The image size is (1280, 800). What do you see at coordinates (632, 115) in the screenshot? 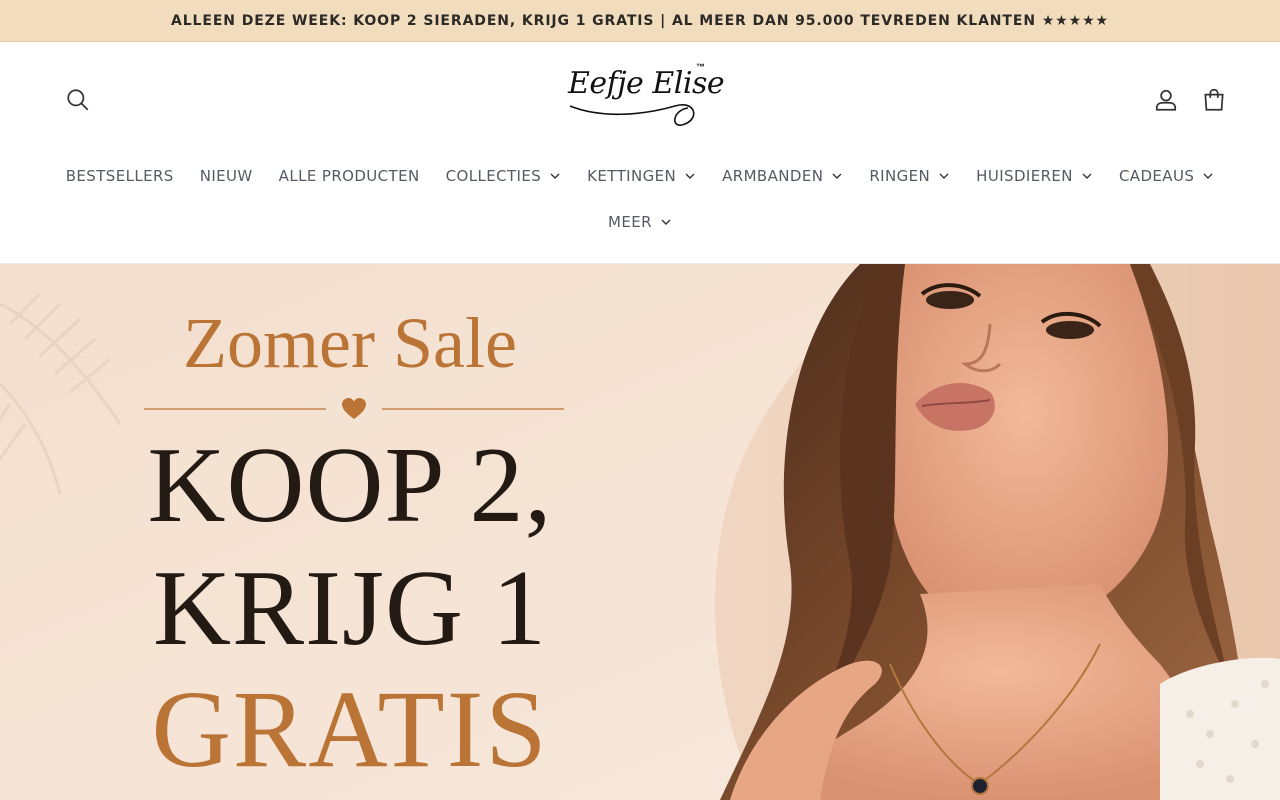
I see `logo-swash-icon` at bounding box center [632, 115].